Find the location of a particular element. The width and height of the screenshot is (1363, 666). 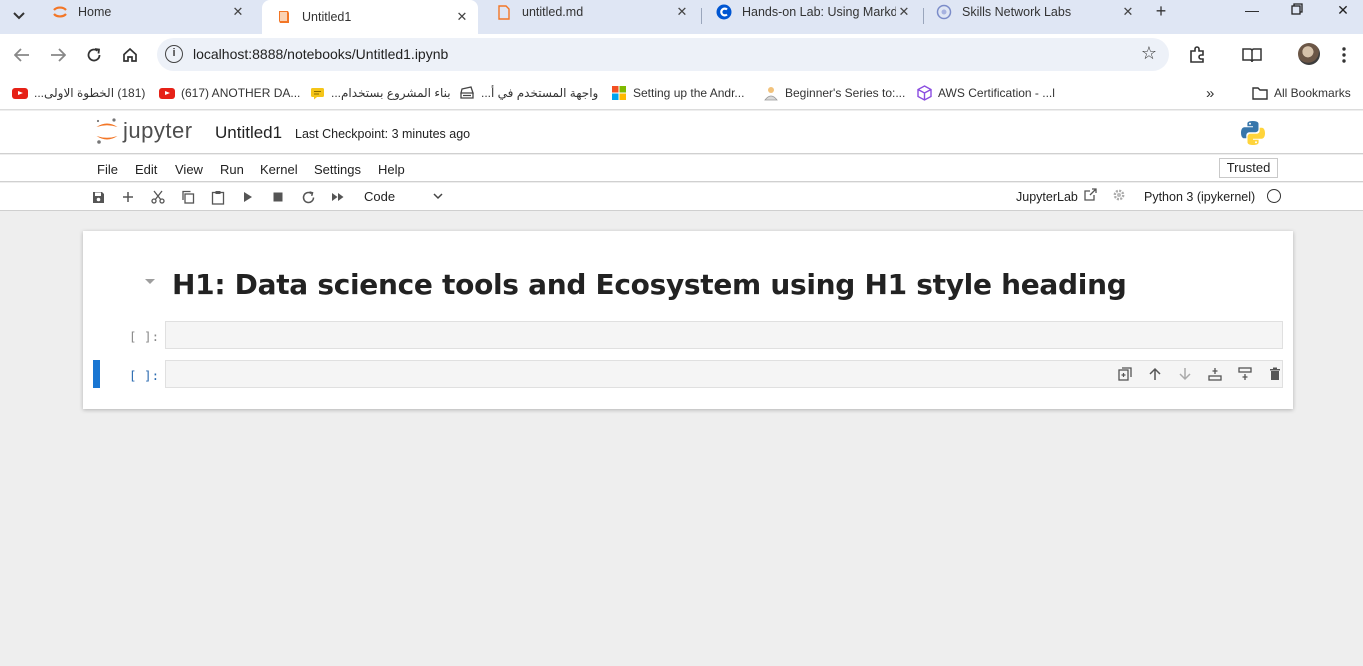

cell-toolbar is located at coordinates (1200, 374).